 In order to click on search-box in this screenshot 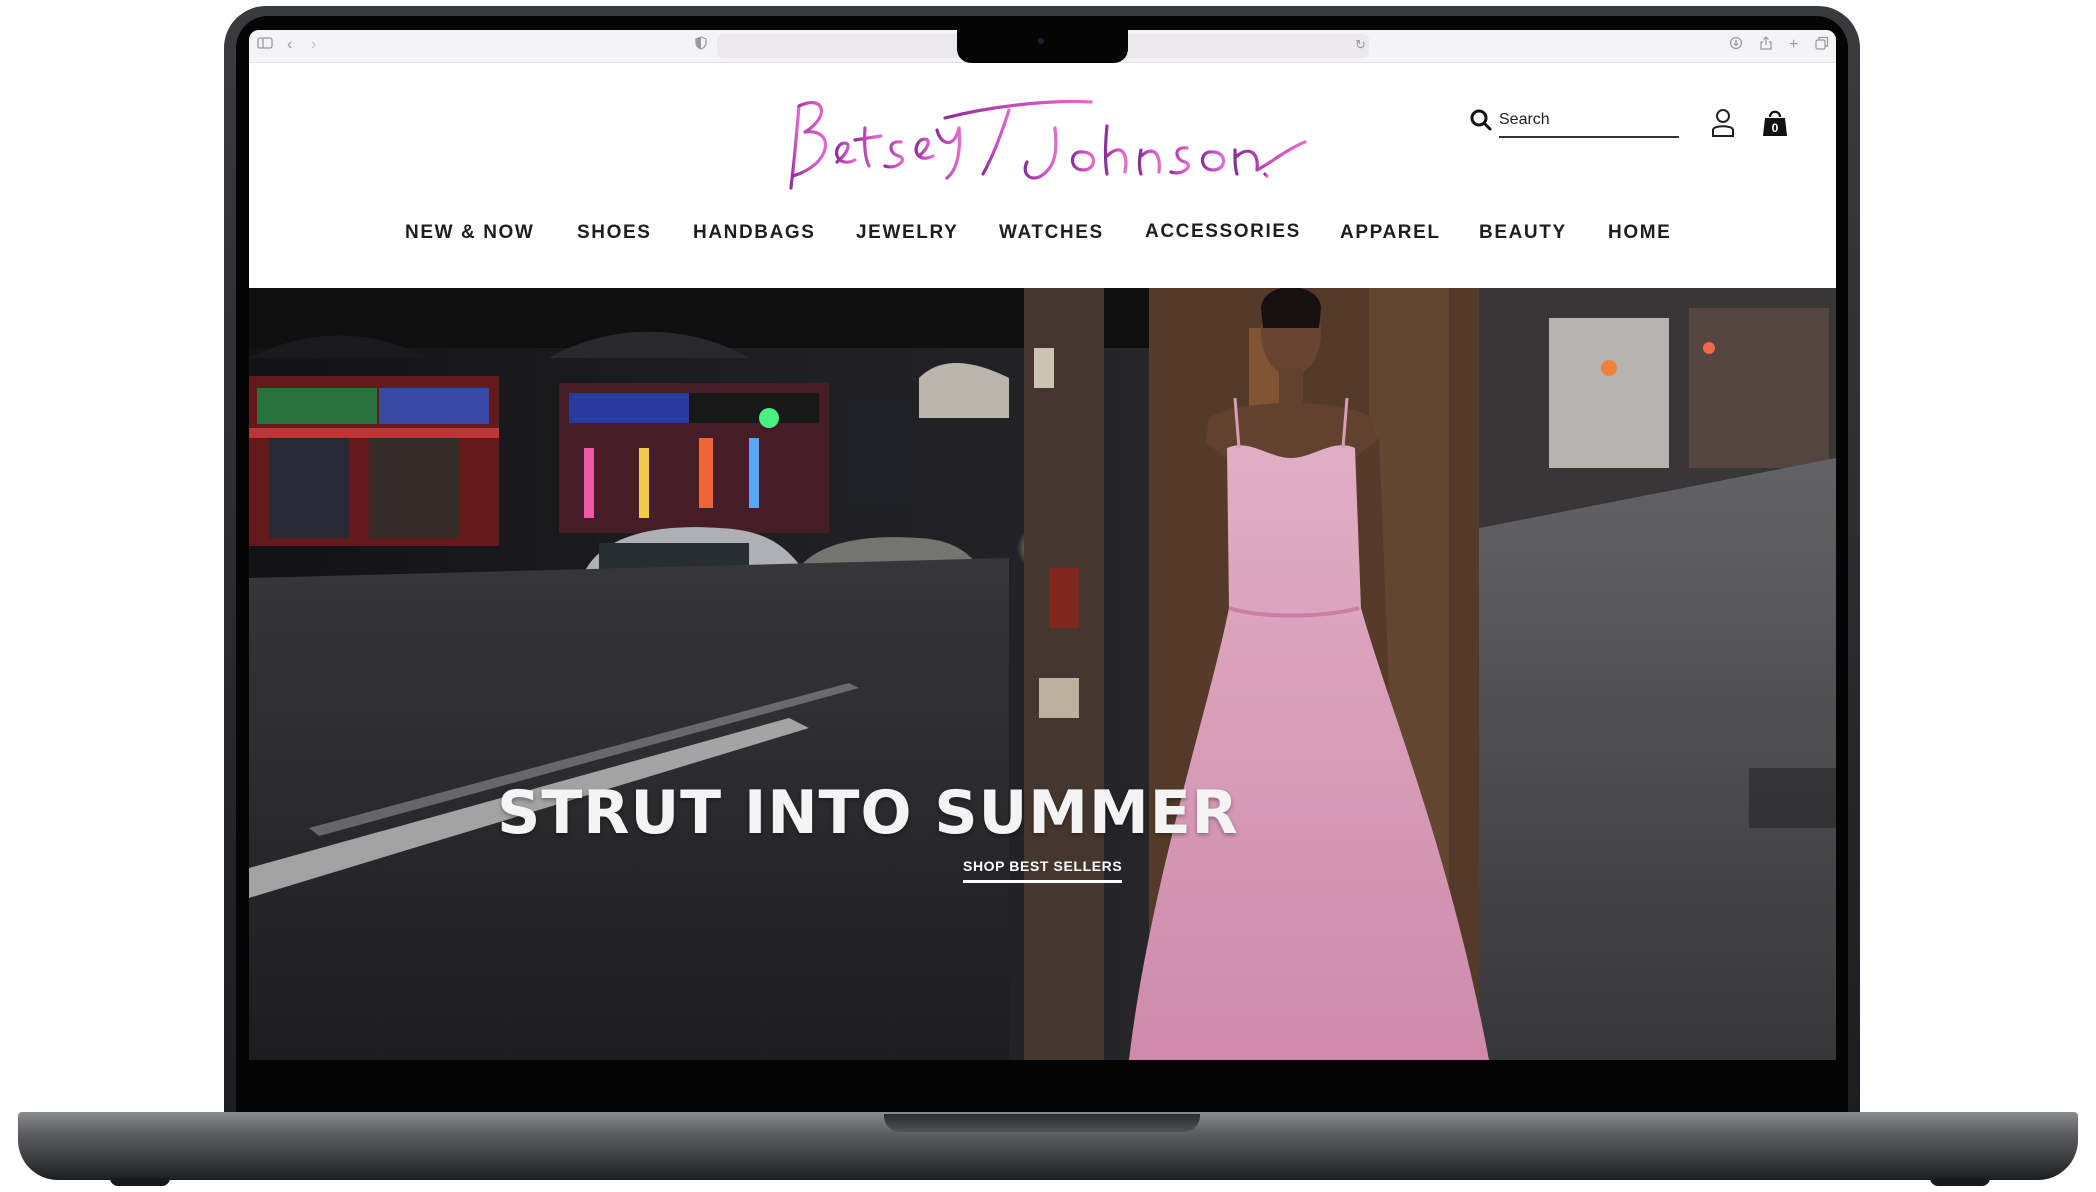, I will do `click(1574, 123)`.